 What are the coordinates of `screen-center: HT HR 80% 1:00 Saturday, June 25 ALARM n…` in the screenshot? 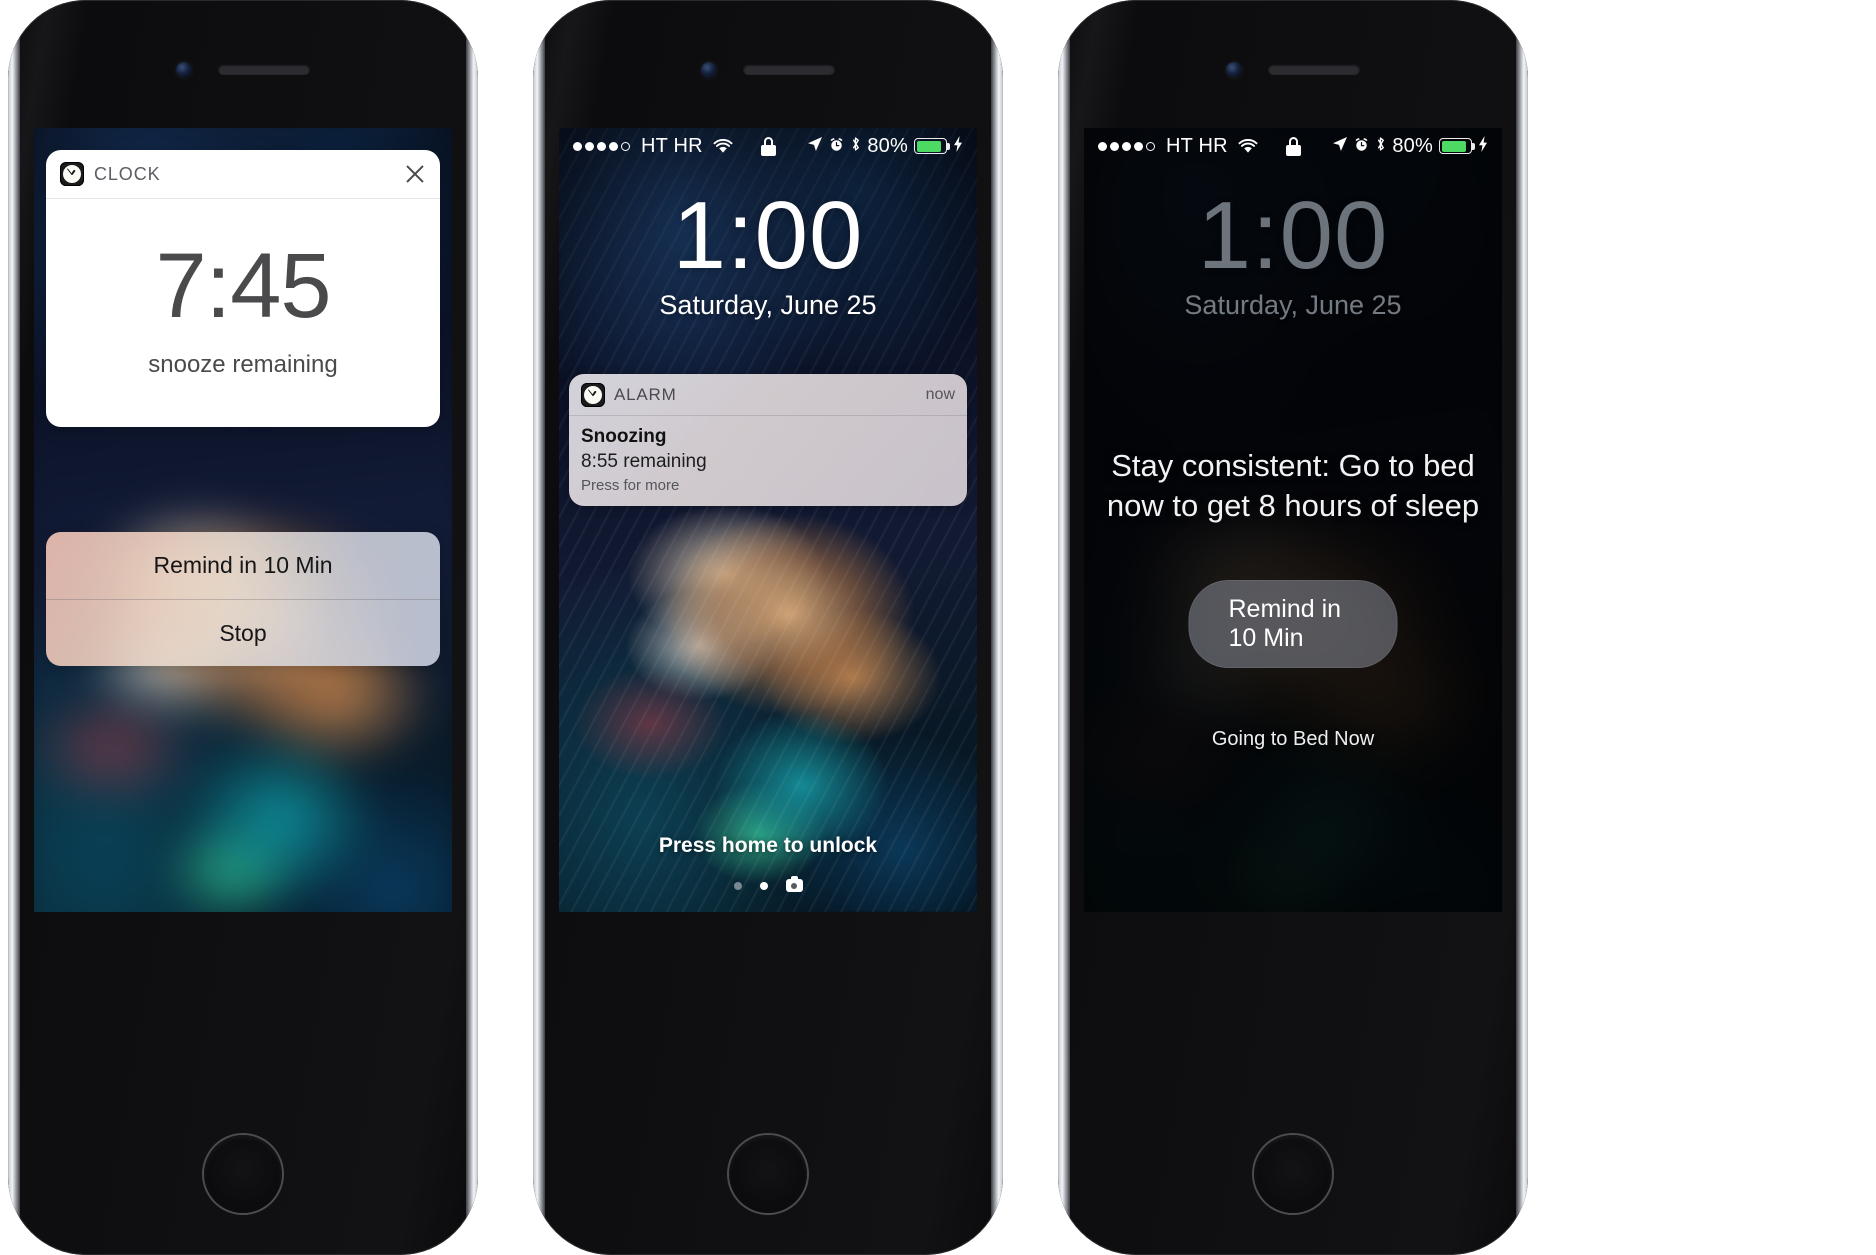 It's located at (768, 520).